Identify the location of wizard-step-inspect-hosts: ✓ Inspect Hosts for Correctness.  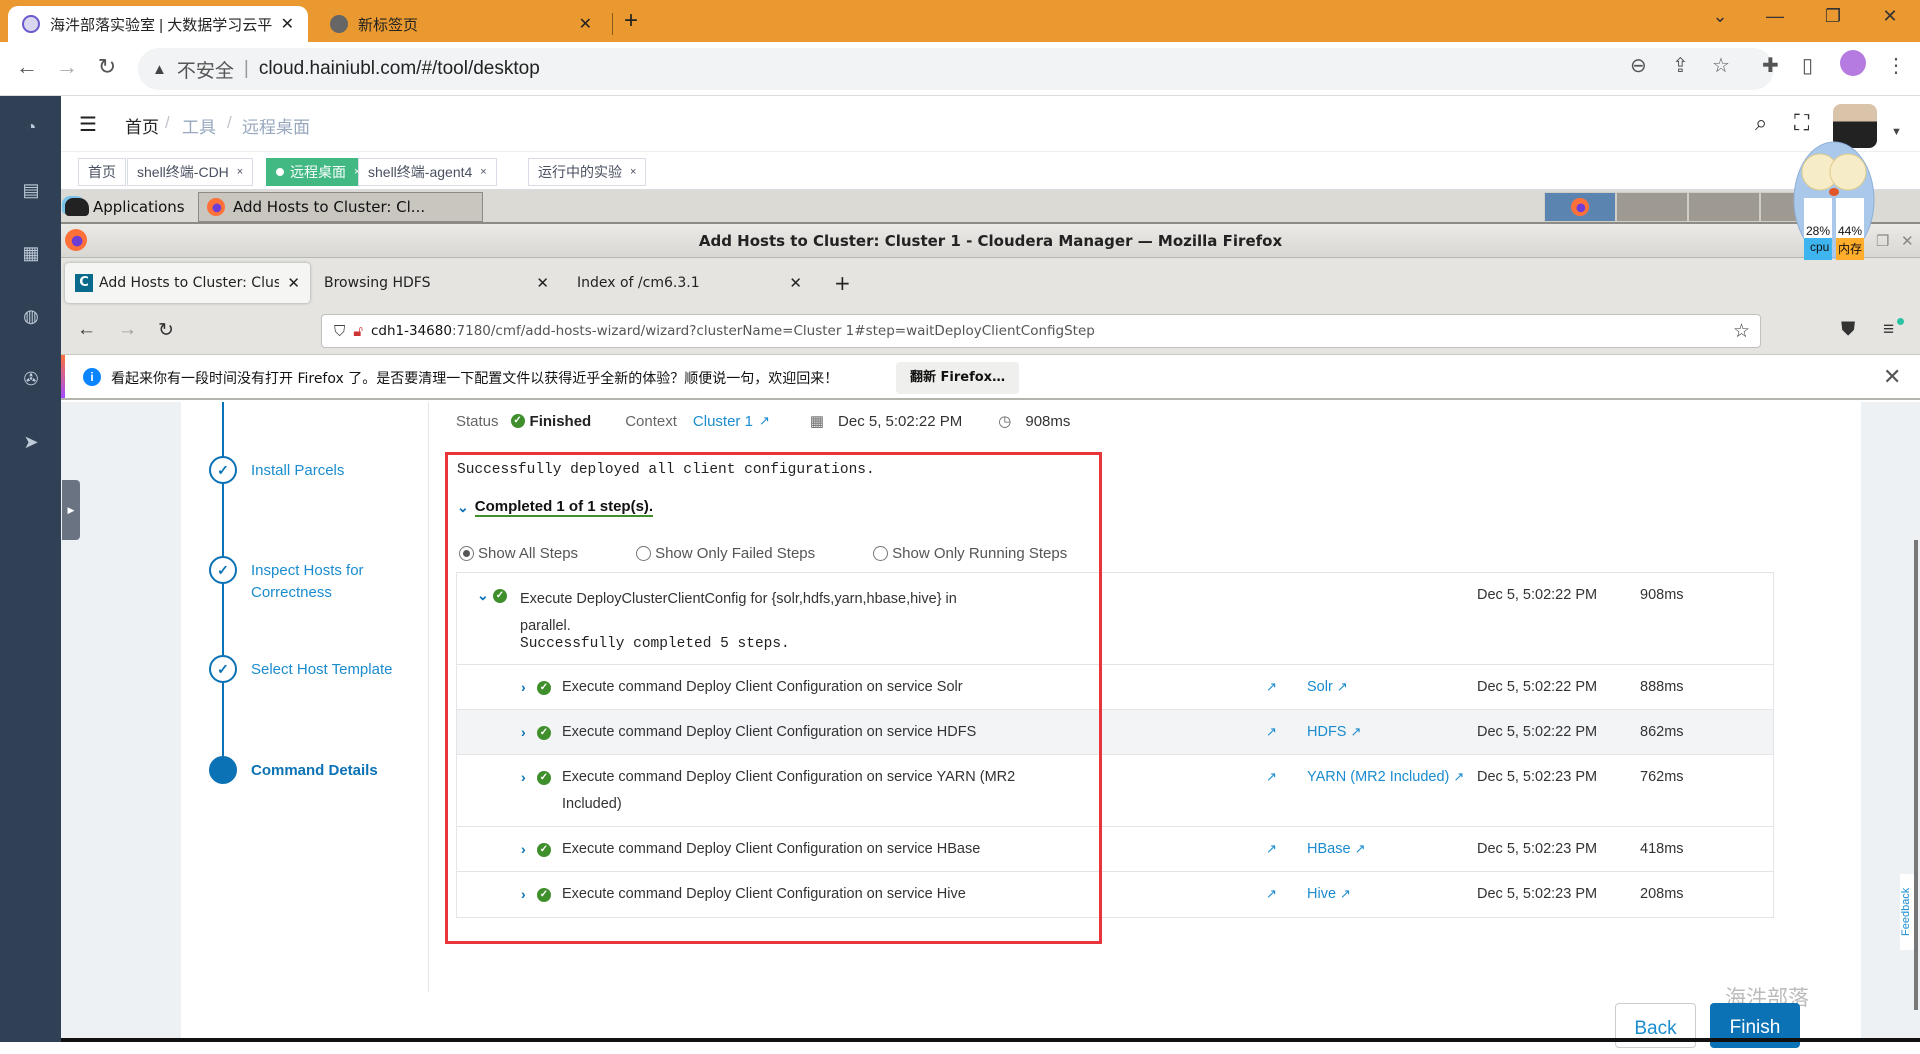
(305, 580).